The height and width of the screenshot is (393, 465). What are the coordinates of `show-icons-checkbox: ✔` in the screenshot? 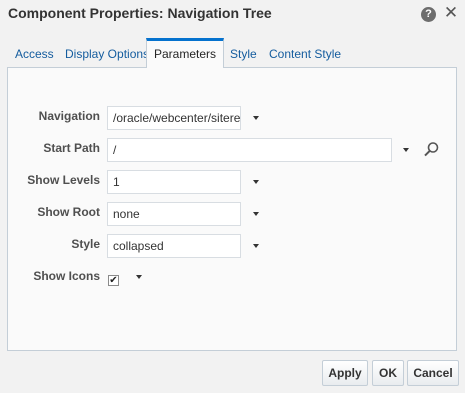 It's located at (113, 280).